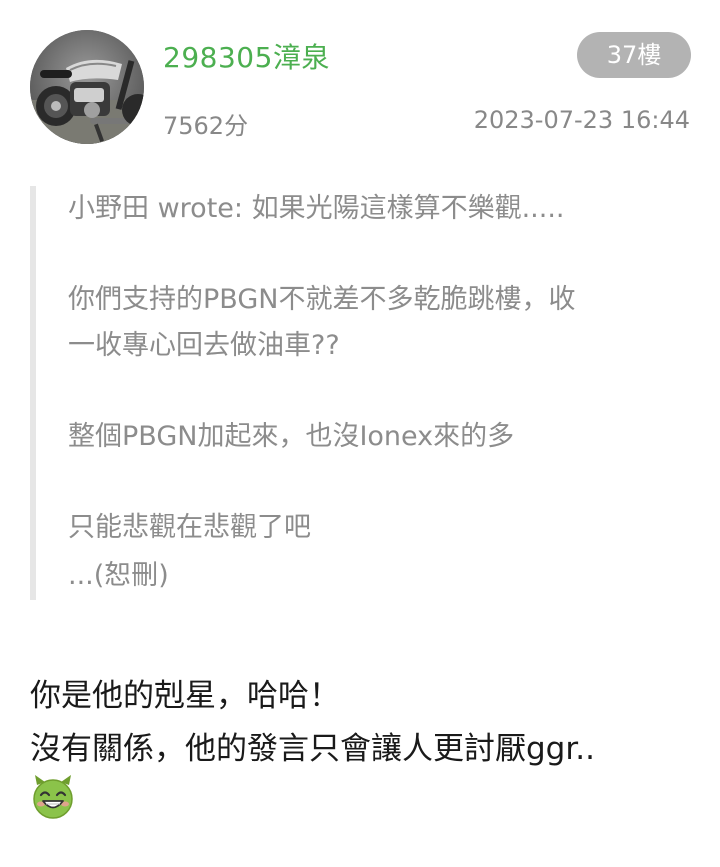 The width and height of the screenshot is (720, 867). What do you see at coordinates (53, 797) in the screenshot?
I see `grinning-devil-emoji-icon` at bounding box center [53, 797].